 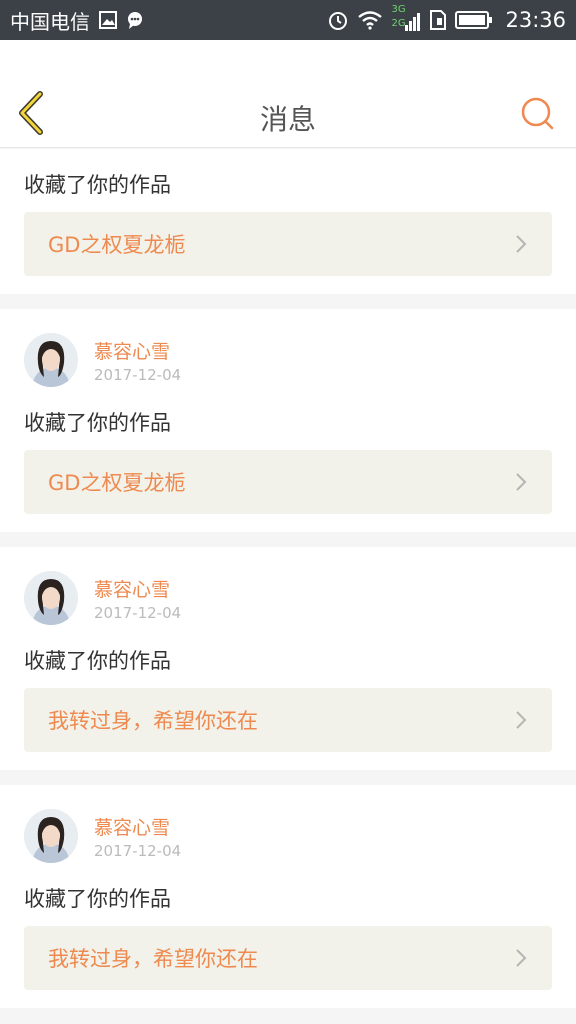 I want to click on clock-time: 23:36, so click(x=535, y=20).